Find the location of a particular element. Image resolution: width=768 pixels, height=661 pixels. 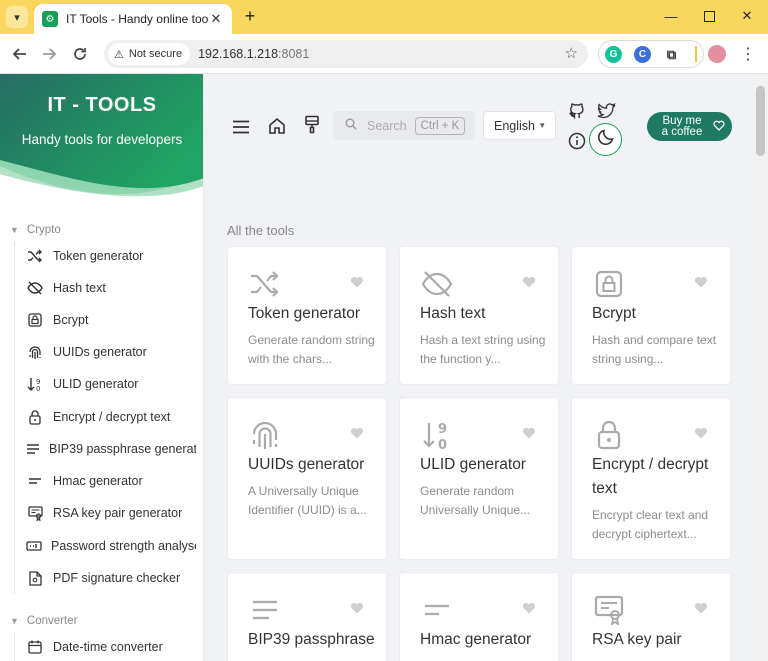

card-title: BIP39 passphrase is located at coordinates (311, 639).